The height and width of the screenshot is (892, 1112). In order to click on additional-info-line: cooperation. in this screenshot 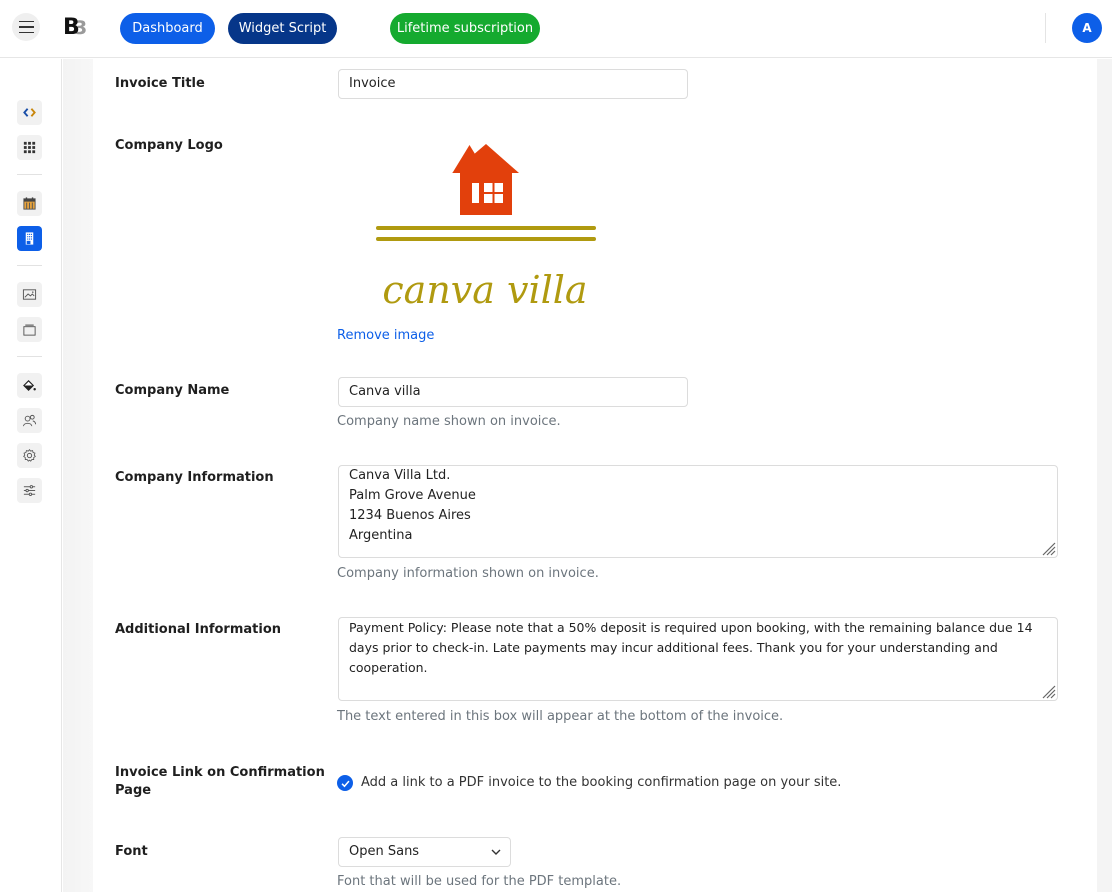, I will do `click(388, 667)`.